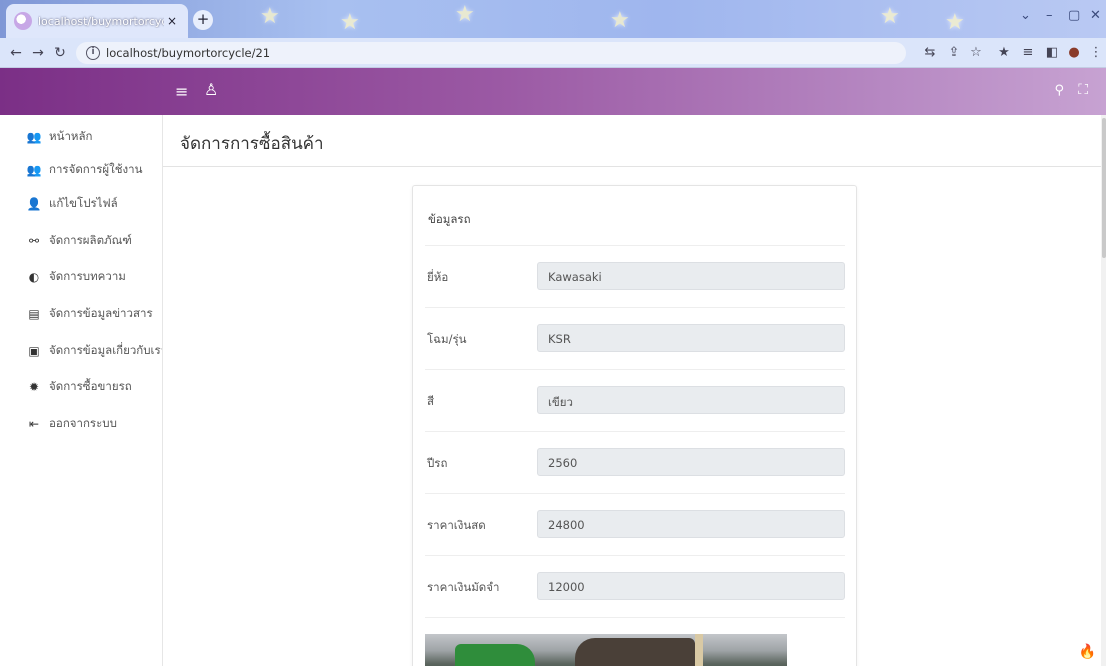  What do you see at coordinates (456, 525) in the screenshot?
I see `field-label: ราคาเงินสด` at bounding box center [456, 525].